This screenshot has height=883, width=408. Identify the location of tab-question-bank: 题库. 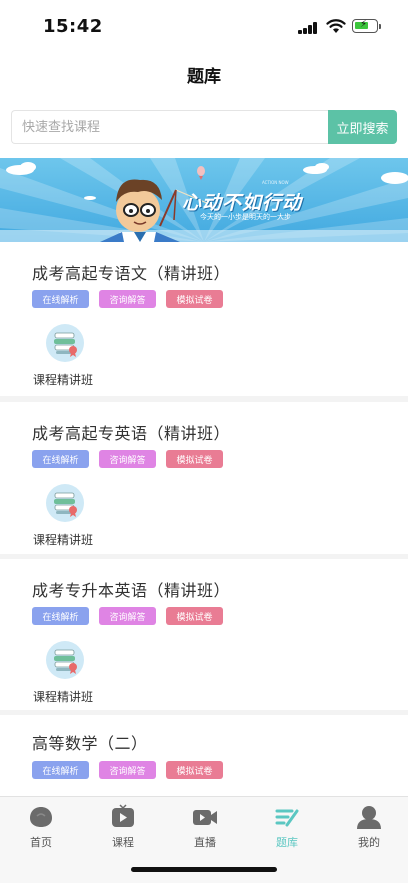
(287, 827).